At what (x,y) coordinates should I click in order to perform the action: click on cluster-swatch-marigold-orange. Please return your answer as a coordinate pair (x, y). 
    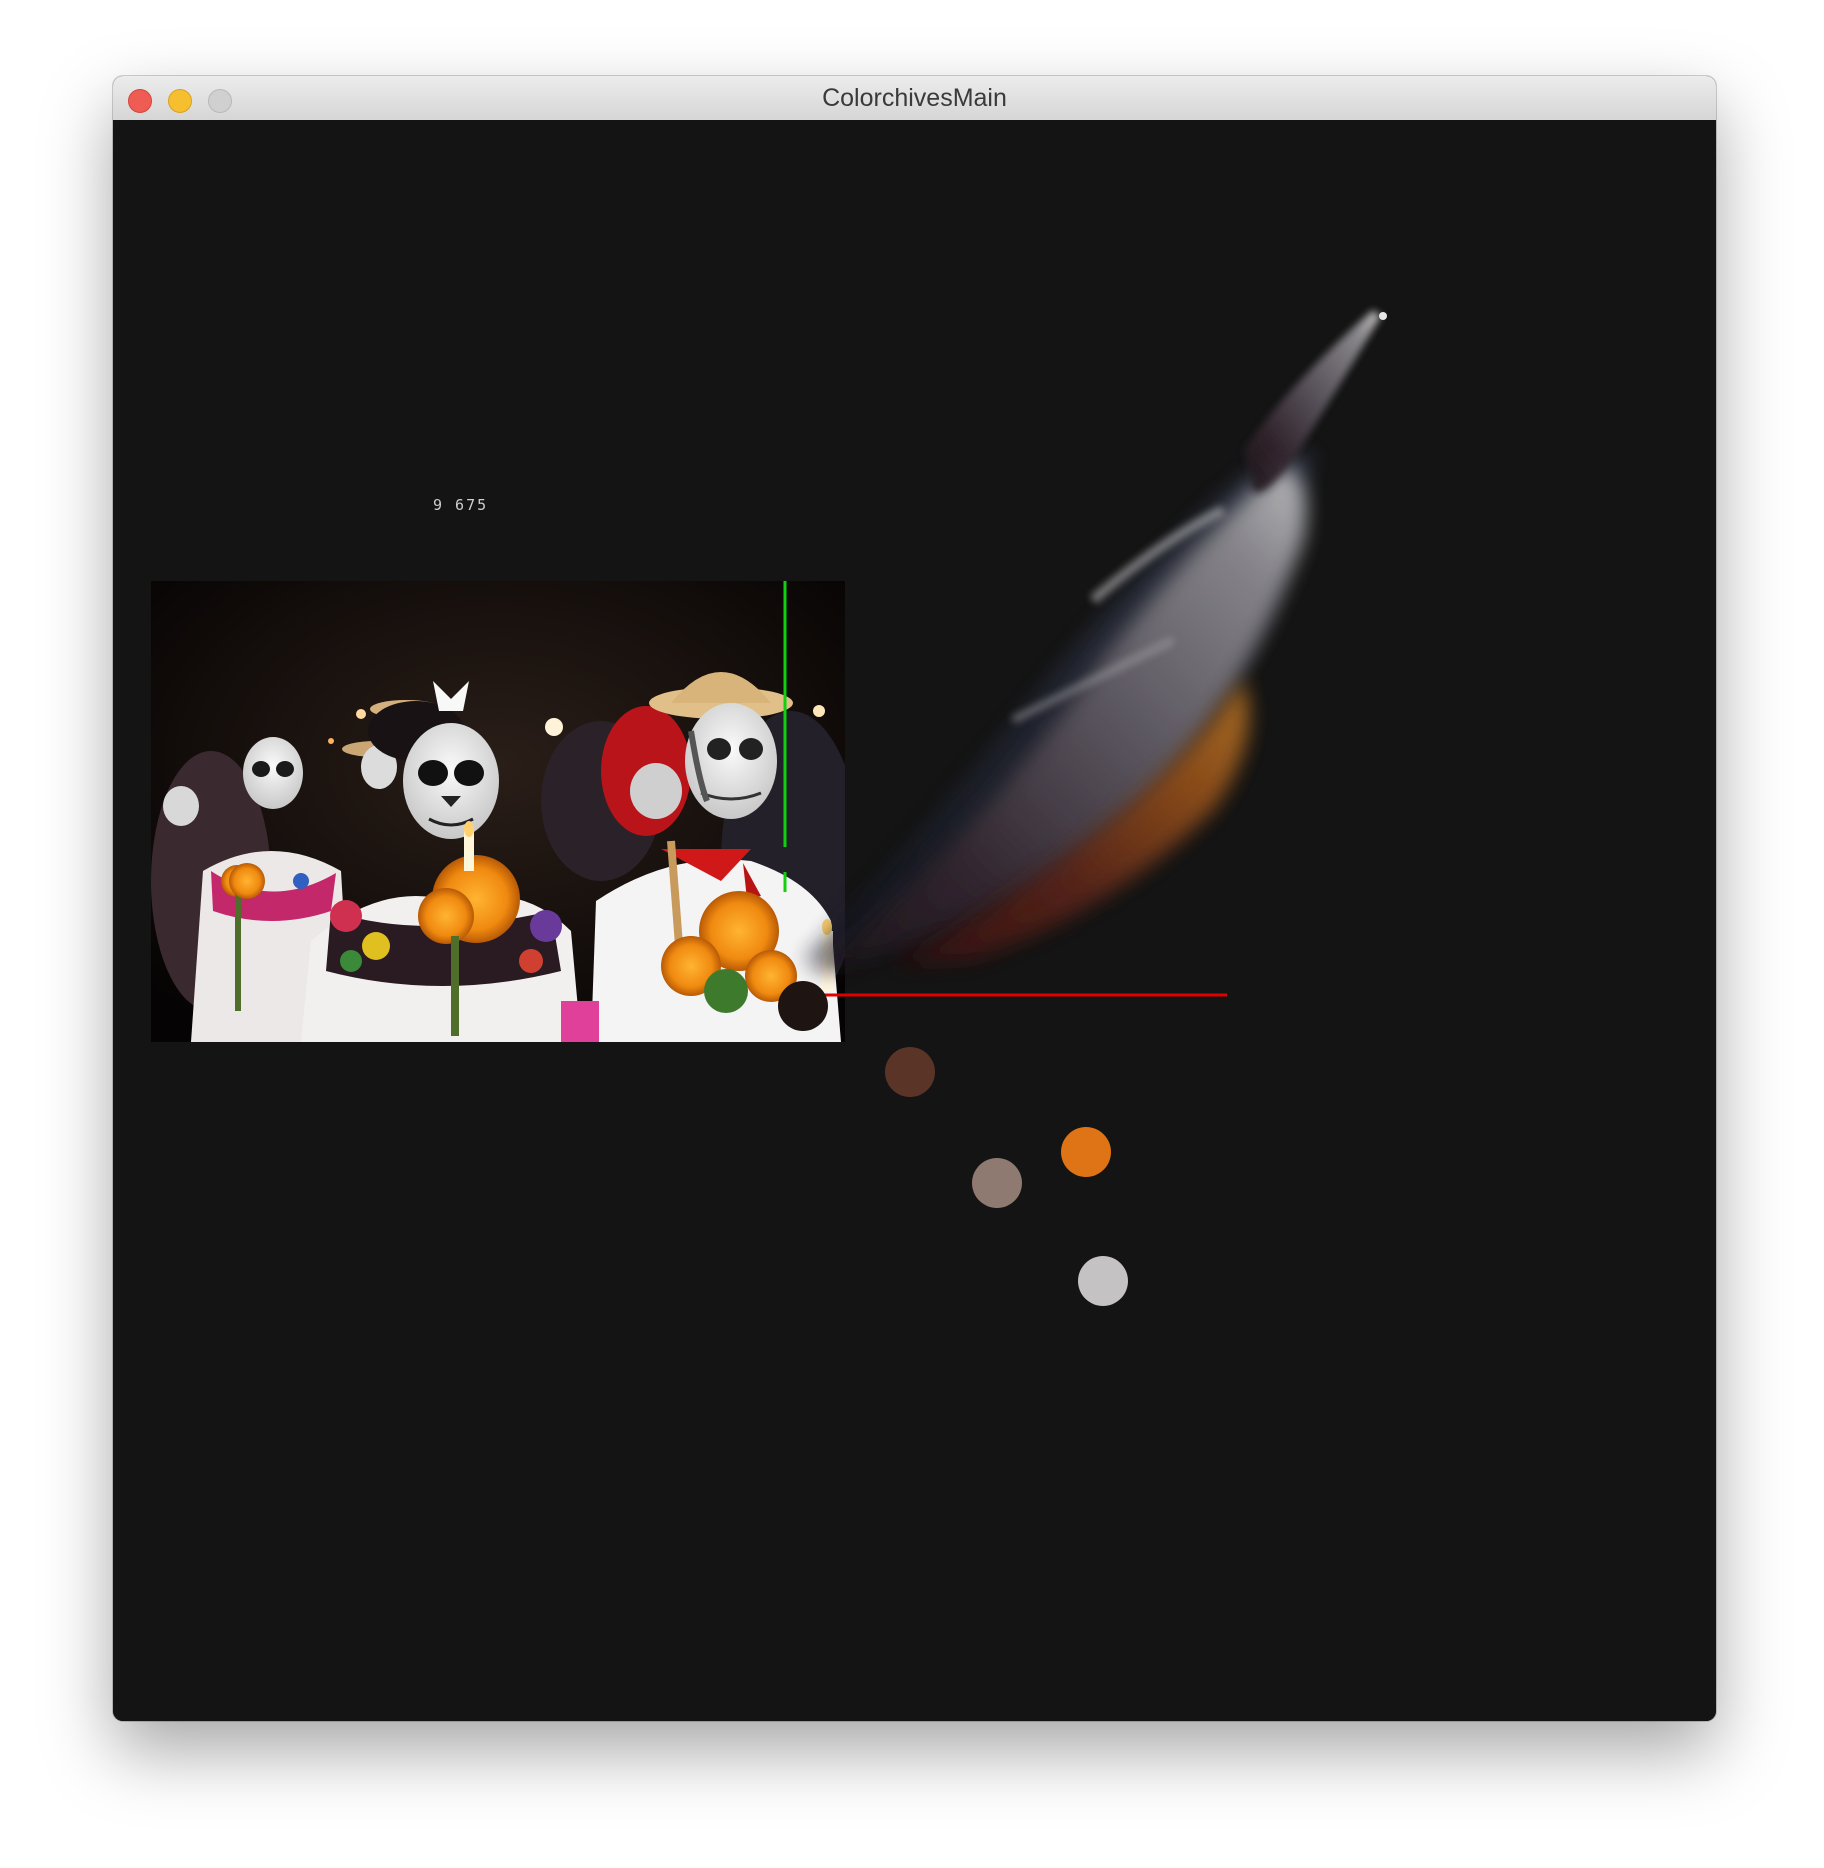
    Looking at the image, I should click on (1086, 1152).